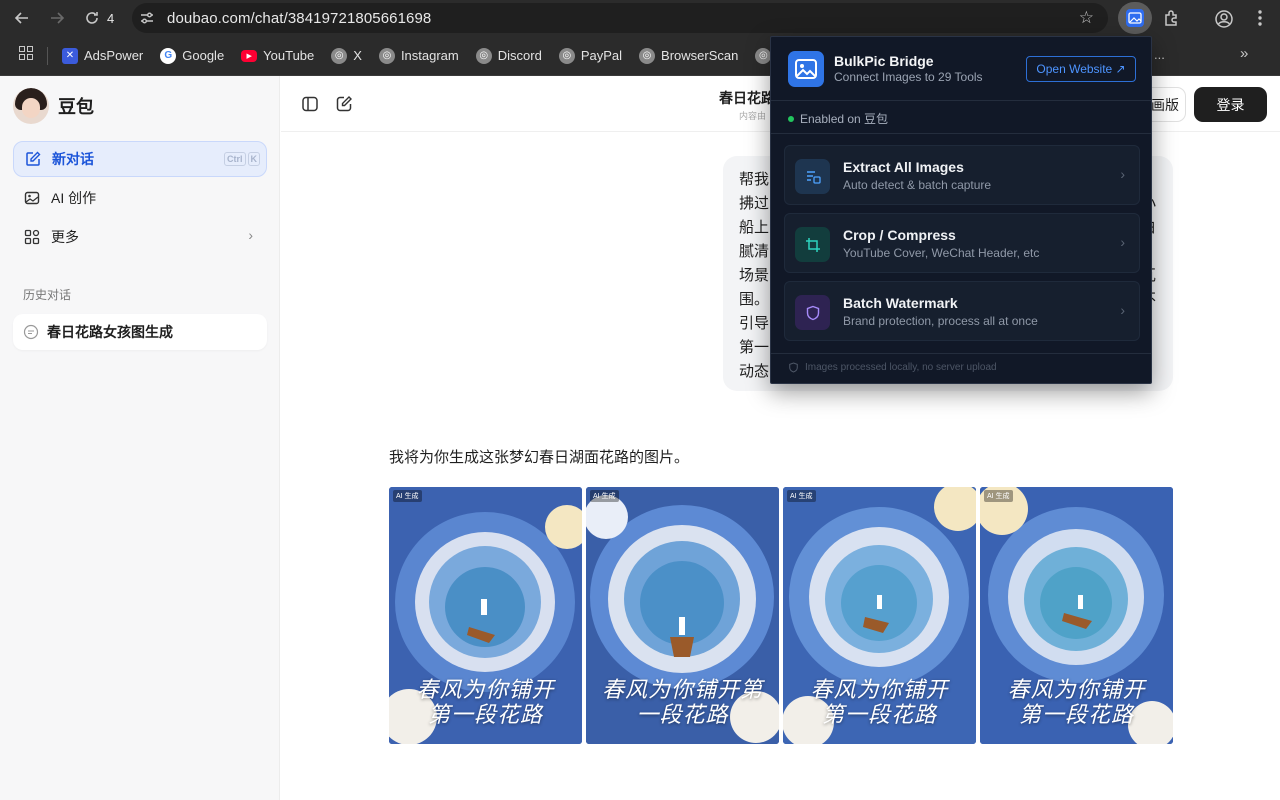 Image resolution: width=1280 pixels, height=800 pixels. I want to click on history-item: 春日花路女孩图生成, so click(140, 332).